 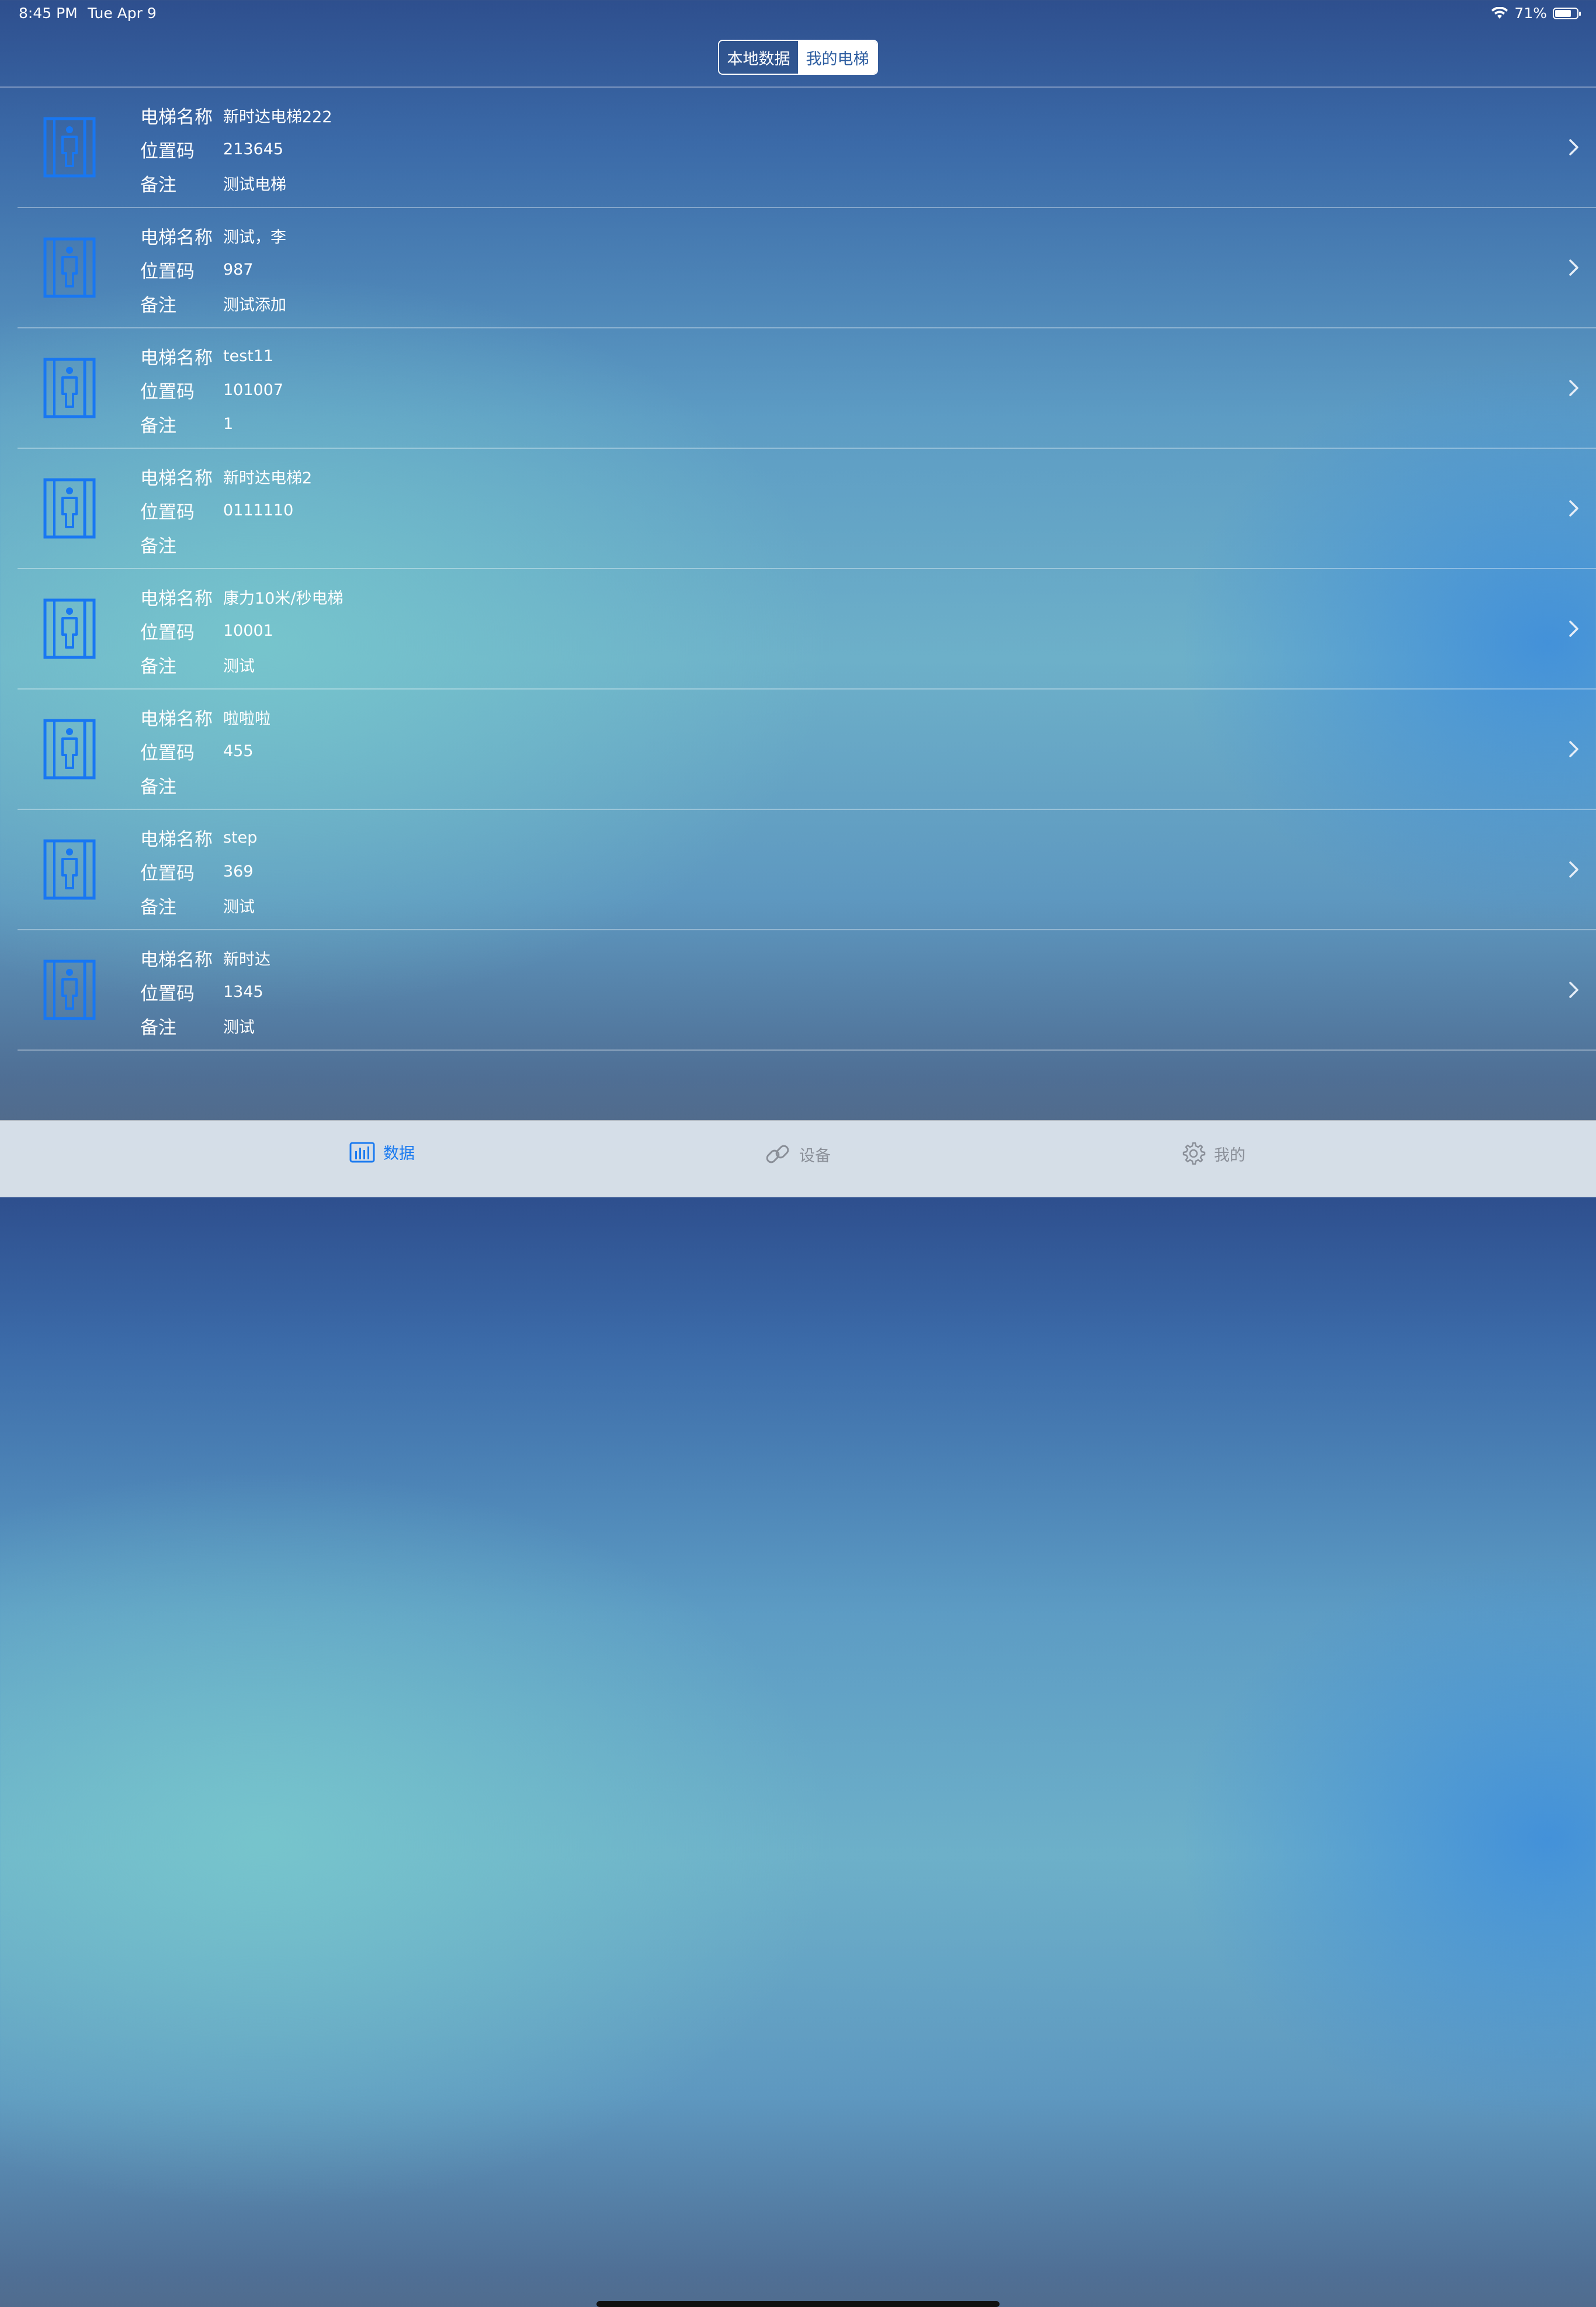 What do you see at coordinates (253, 149) in the screenshot?
I see `elevator-code: 213645` at bounding box center [253, 149].